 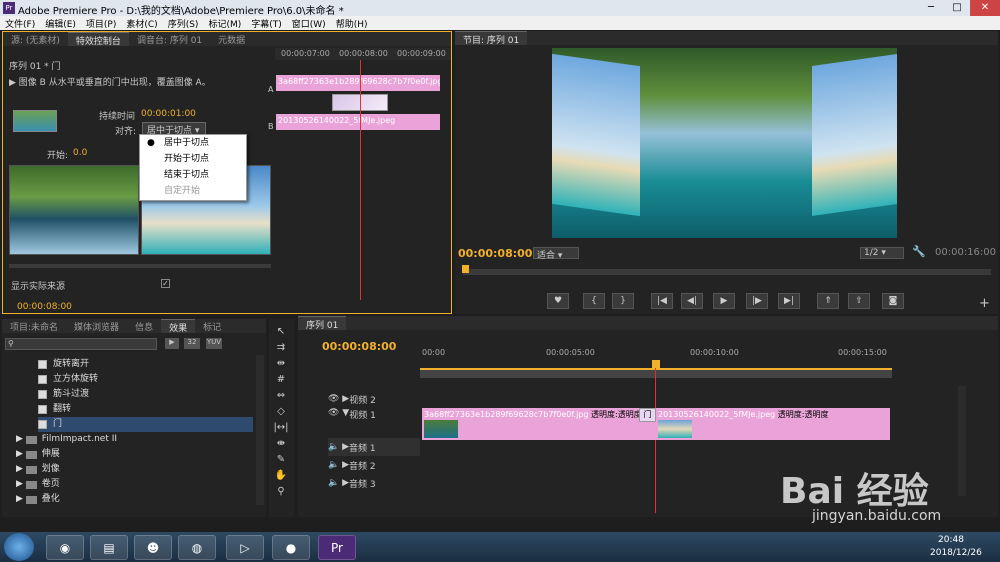 I want to click on timeline-transition: 门, so click(x=647, y=415).